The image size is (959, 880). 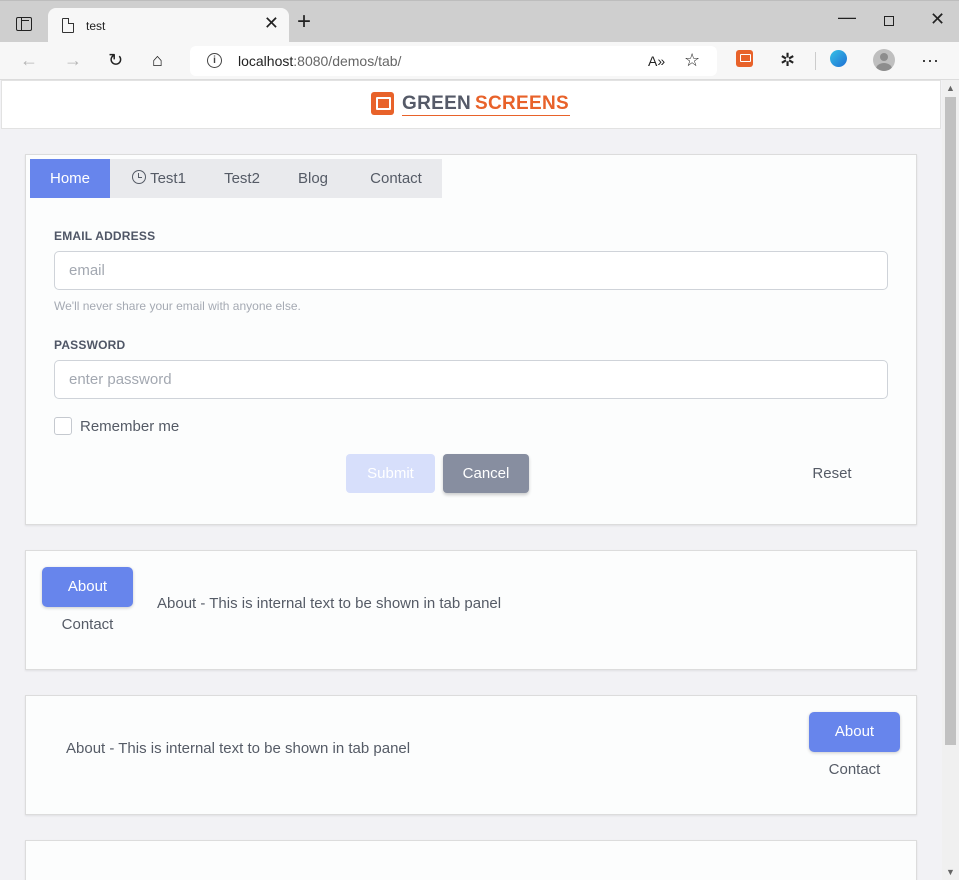 What do you see at coordinates (889, 21) in the screenshot?
I see `maximize-icon` at bounding box center [889, 21].